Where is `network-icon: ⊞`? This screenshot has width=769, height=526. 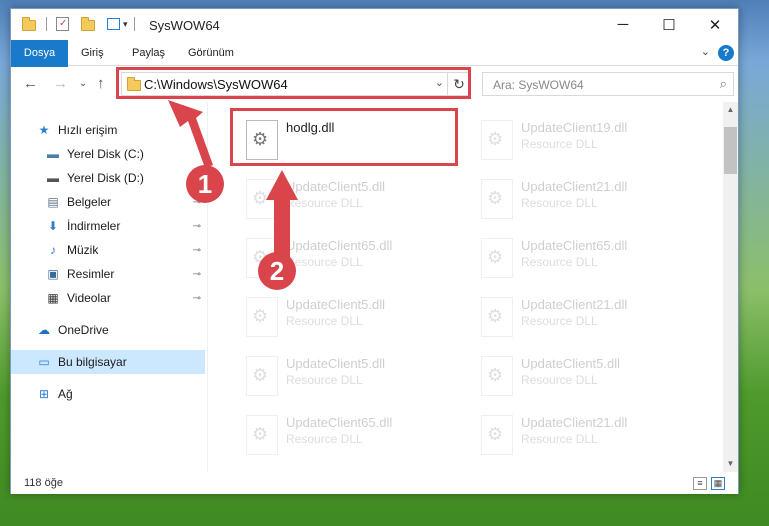
network-icon: ⊞ is located at coordinates (44, 394).